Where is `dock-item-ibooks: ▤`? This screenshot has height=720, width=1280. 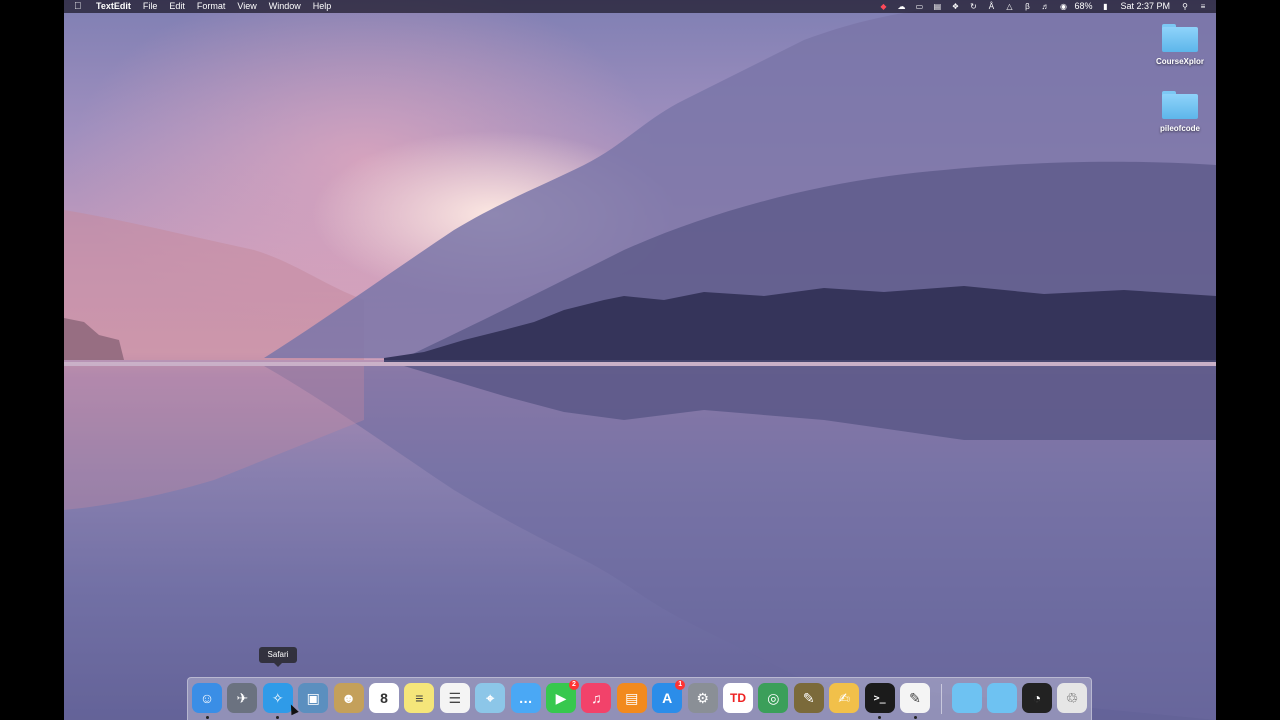 dock-item-ibooks: ▤ is located at coordinates (631, 698).